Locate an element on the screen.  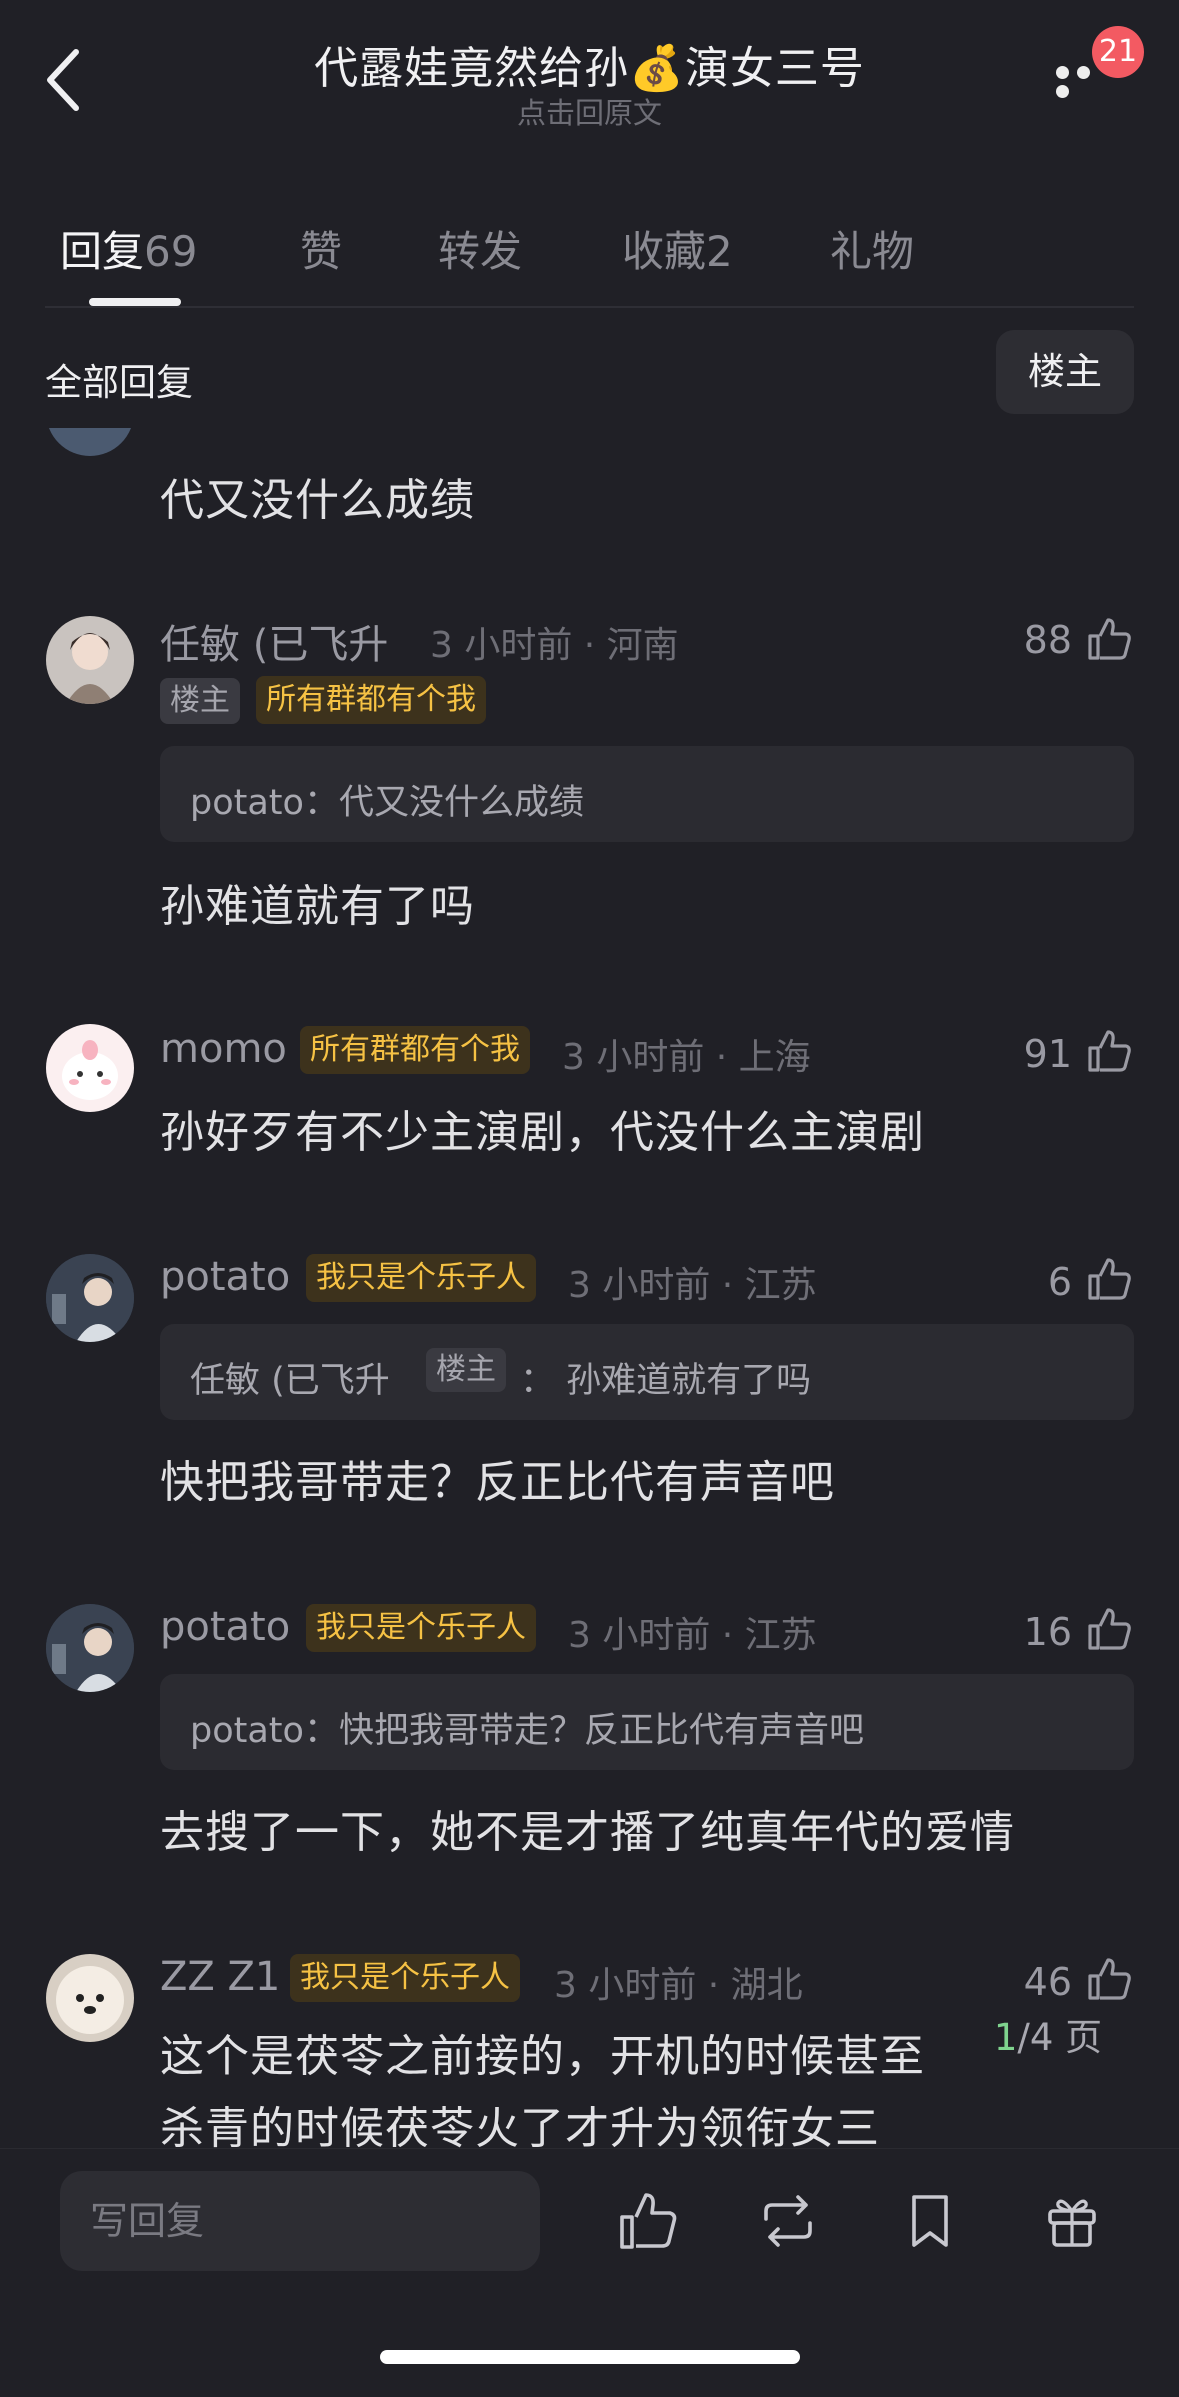
username: 任敏 (已飞升 is located at coordinates (274, 641).